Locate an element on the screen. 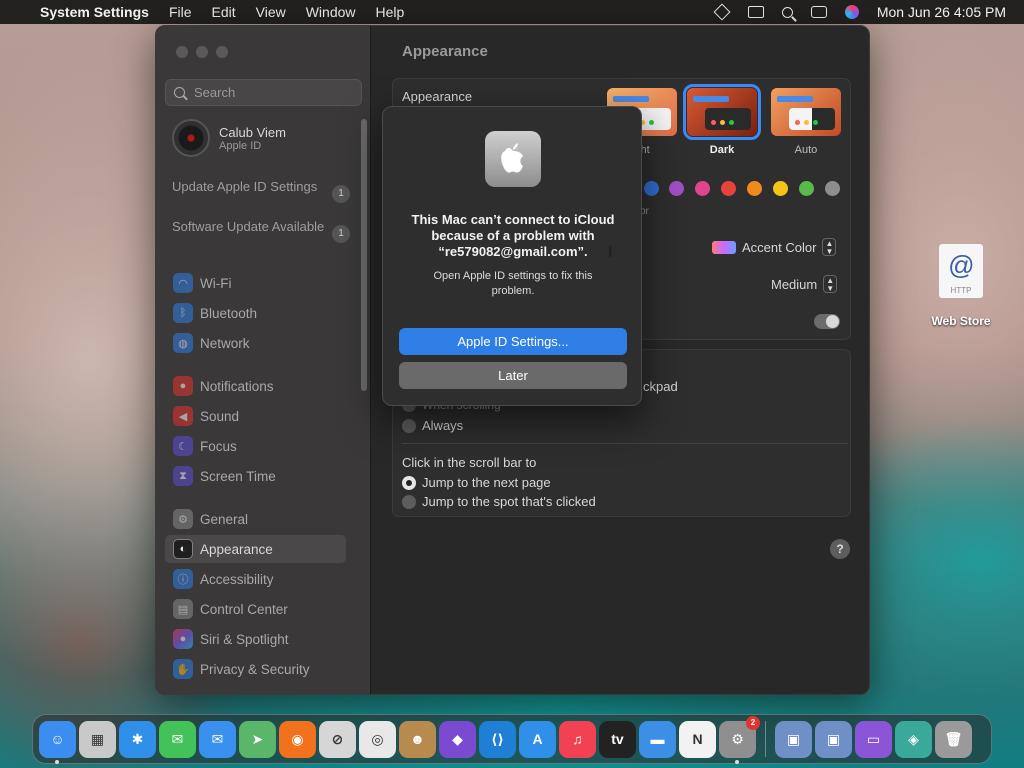 This screenshot has width=1024, height=768. sidebar-scrollbar is located at coordinates (364, 255).